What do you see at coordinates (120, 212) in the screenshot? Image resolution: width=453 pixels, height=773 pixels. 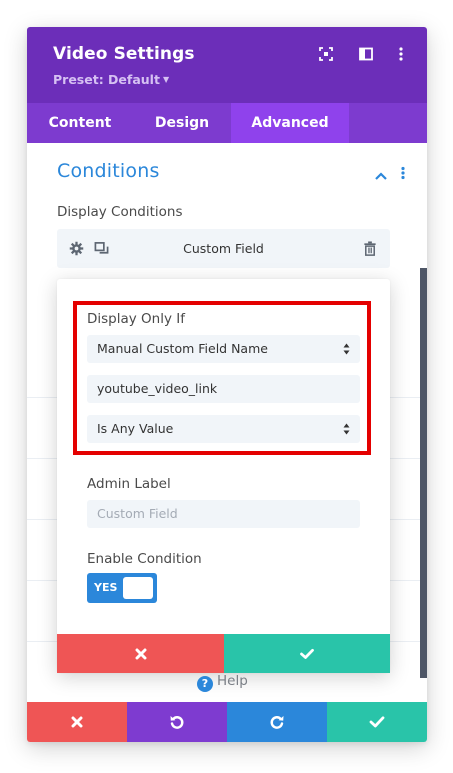 I see `display-conditions-label: Display Conditions` at bounding box center [120, 212].